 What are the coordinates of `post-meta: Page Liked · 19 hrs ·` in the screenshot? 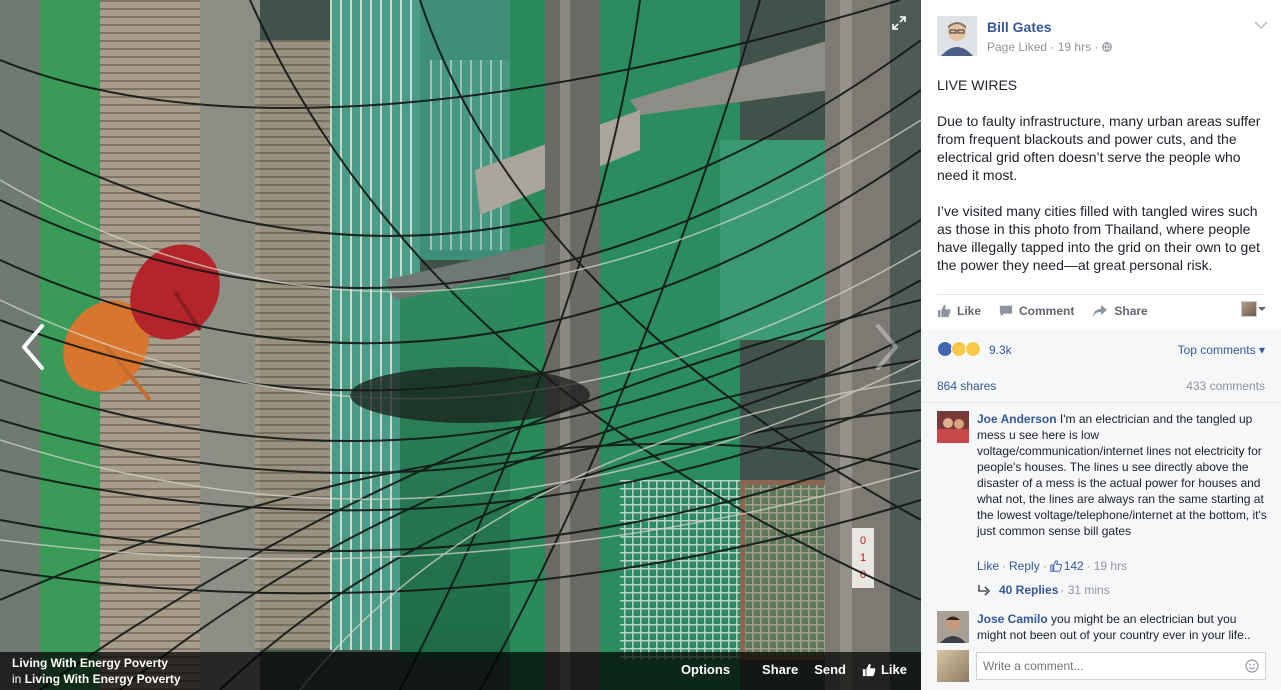 It's located at (1049, 47).